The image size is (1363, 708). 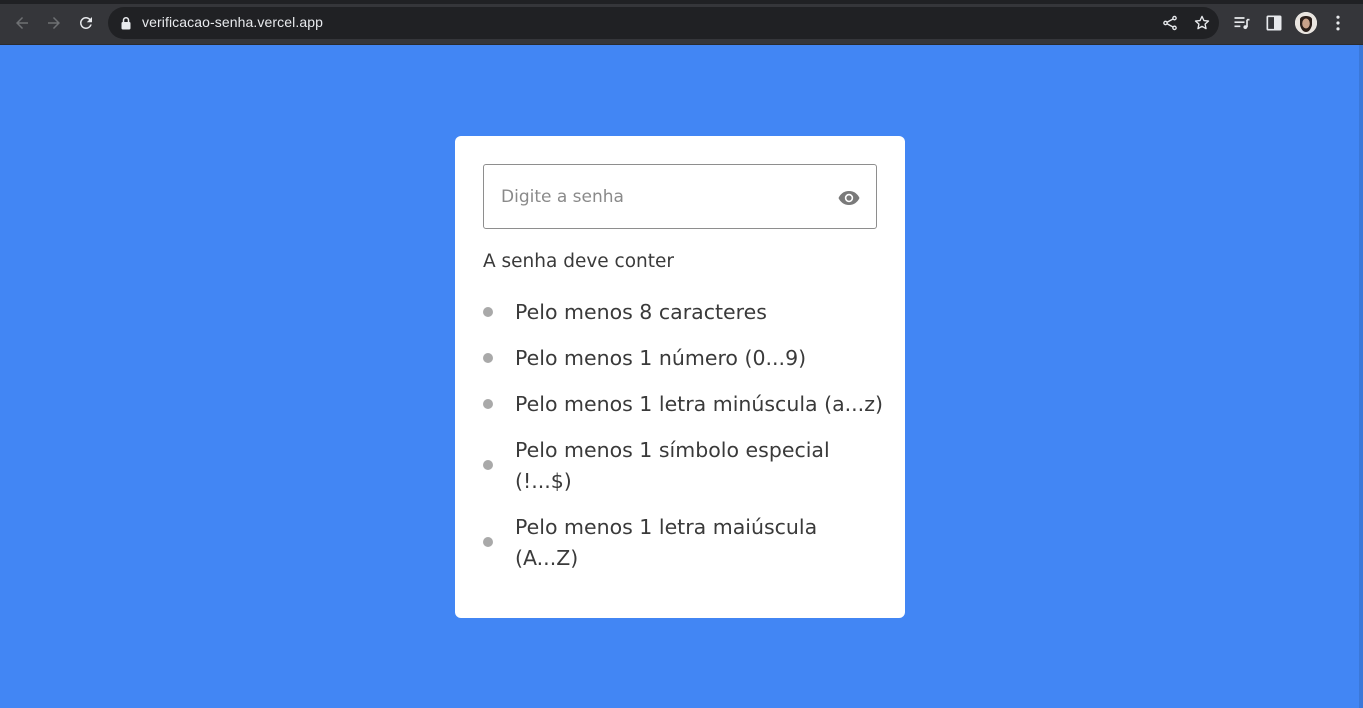 I want to click on requirement-item: Pelo menos 1 letra maiúscula (A...Z), so click(x=683, y=542).